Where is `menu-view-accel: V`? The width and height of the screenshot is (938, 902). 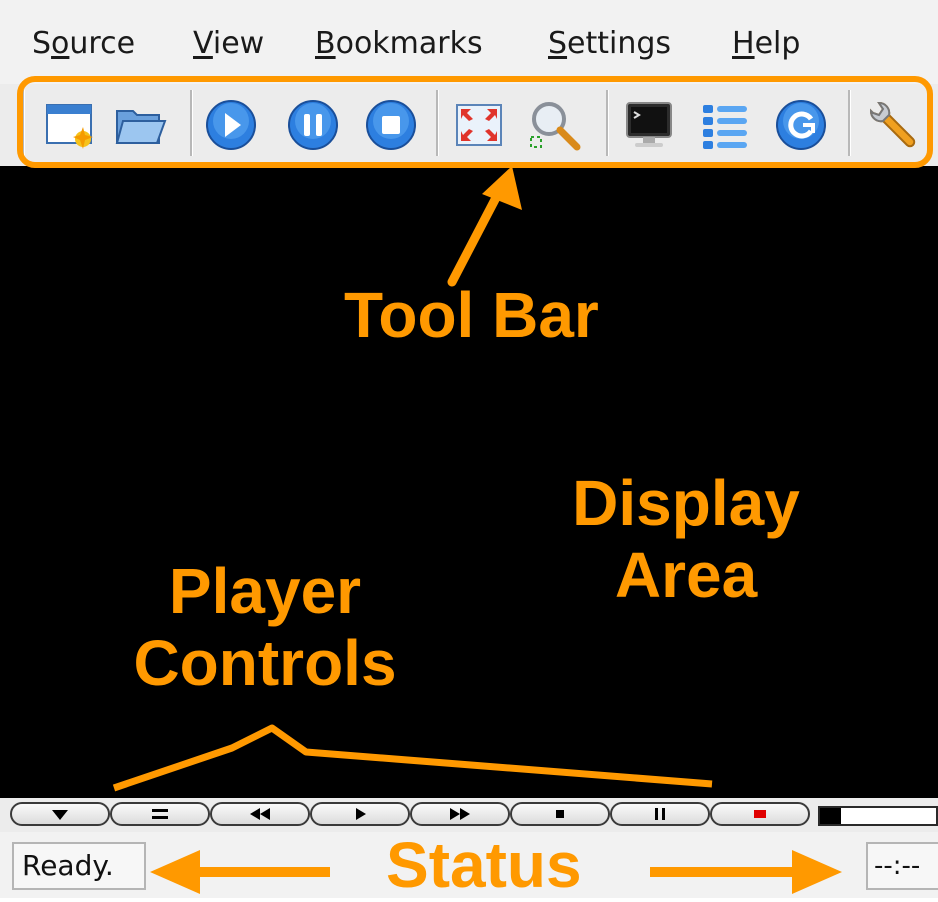 menu-view-accel: V is located at coordinates (203, 43).